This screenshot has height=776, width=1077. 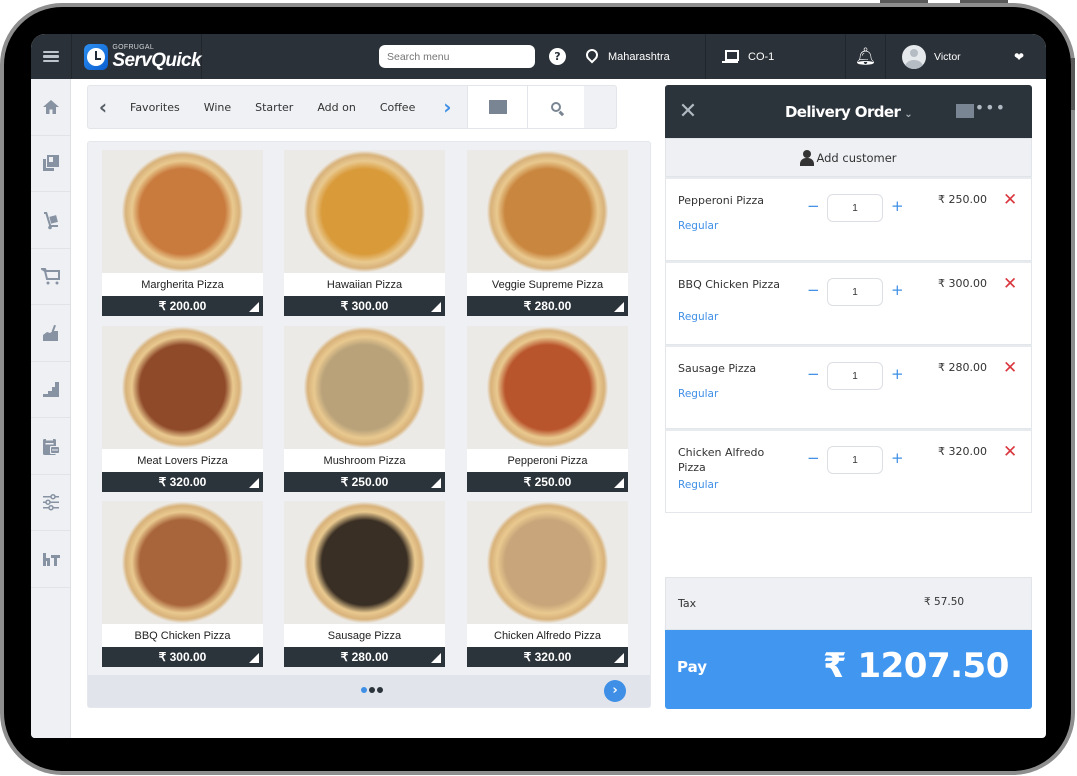 I want to click on tax-label: Tax, so click(x=687, y=603).